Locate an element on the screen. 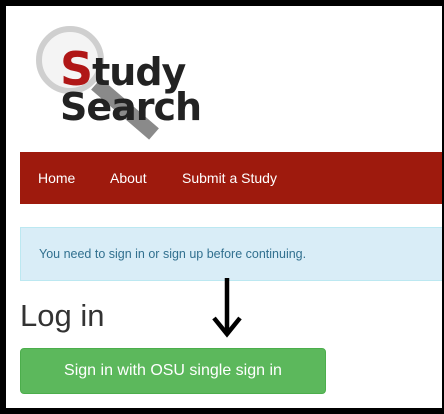  arrow-down-icon is located at coordinates (227, 308).